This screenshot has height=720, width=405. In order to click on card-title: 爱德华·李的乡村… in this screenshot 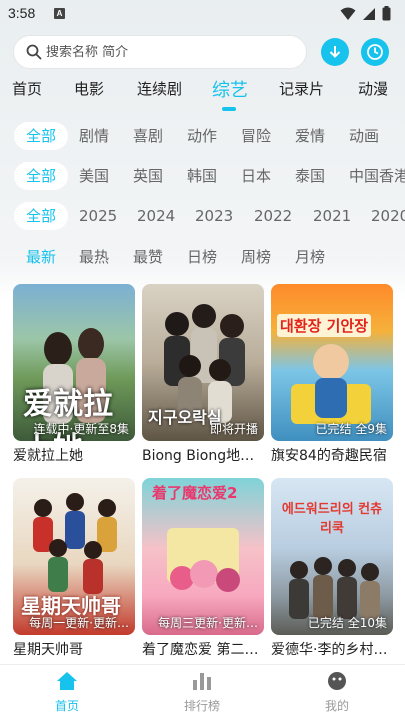, I will do `click(329, 650)`.